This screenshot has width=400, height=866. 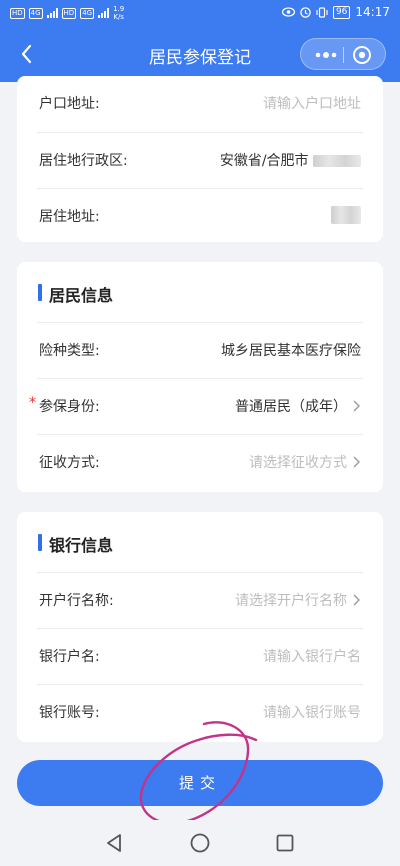 I want to click on bank-info-header: 银行信息, so click(x=200, y=542).